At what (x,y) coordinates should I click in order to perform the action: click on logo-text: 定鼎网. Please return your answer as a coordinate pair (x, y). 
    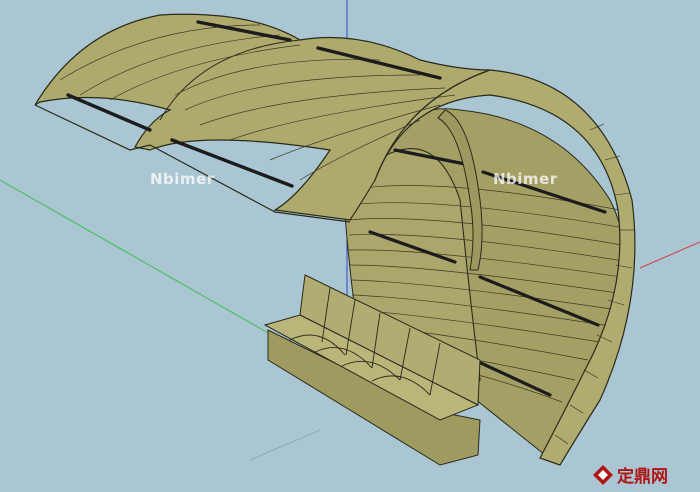
    Looking at the image, I should click on (642, 477).